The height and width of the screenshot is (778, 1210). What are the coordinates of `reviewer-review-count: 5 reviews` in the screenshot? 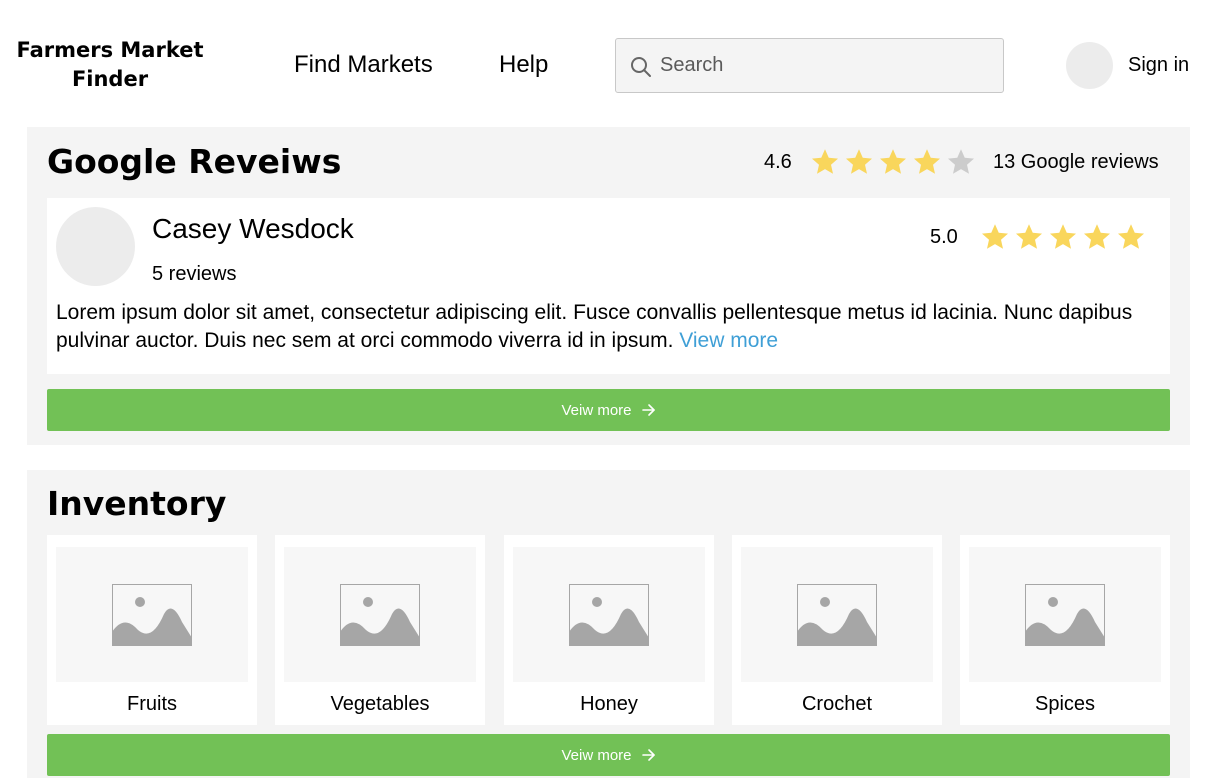 It's located at (194, 274).